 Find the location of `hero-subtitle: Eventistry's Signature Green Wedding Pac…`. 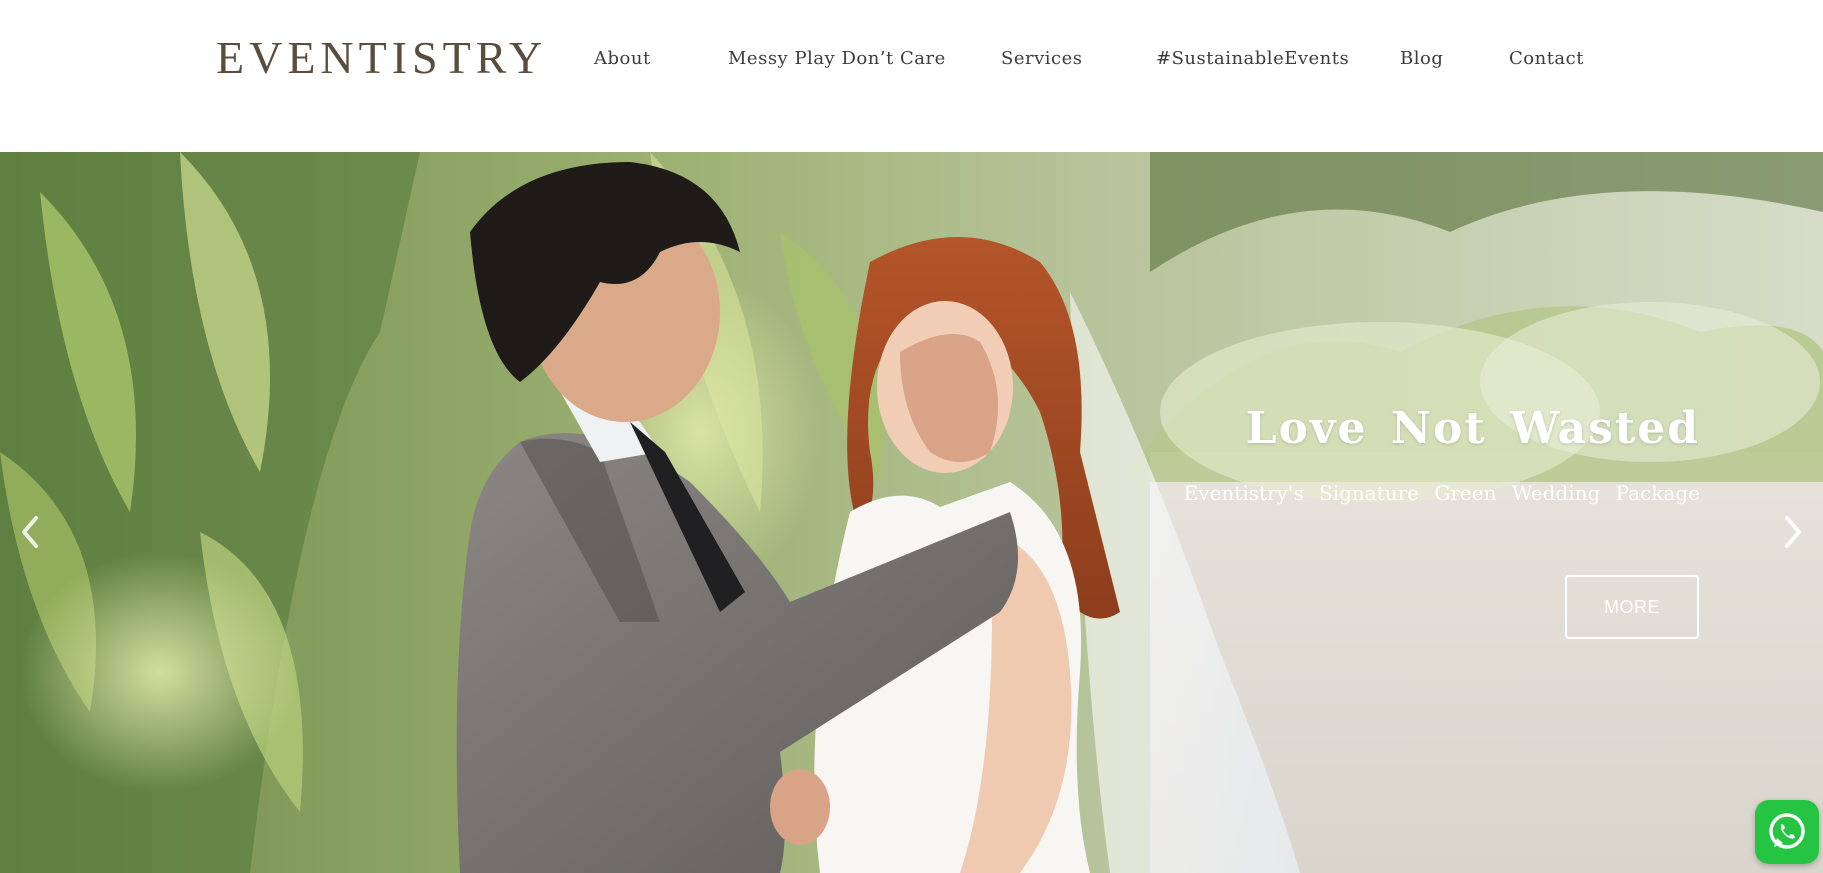

hero-subtitle: Eventistry's Signature Green Wedding Pac… is located at coordinates (1441, 493).